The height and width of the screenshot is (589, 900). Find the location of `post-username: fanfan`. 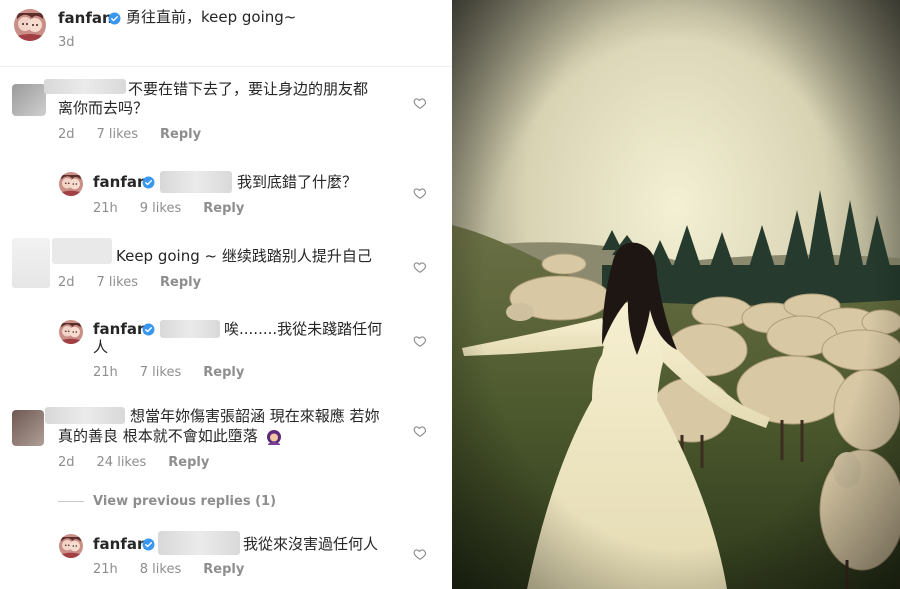

post-username: fanfan is located at coordinates (85, 18).